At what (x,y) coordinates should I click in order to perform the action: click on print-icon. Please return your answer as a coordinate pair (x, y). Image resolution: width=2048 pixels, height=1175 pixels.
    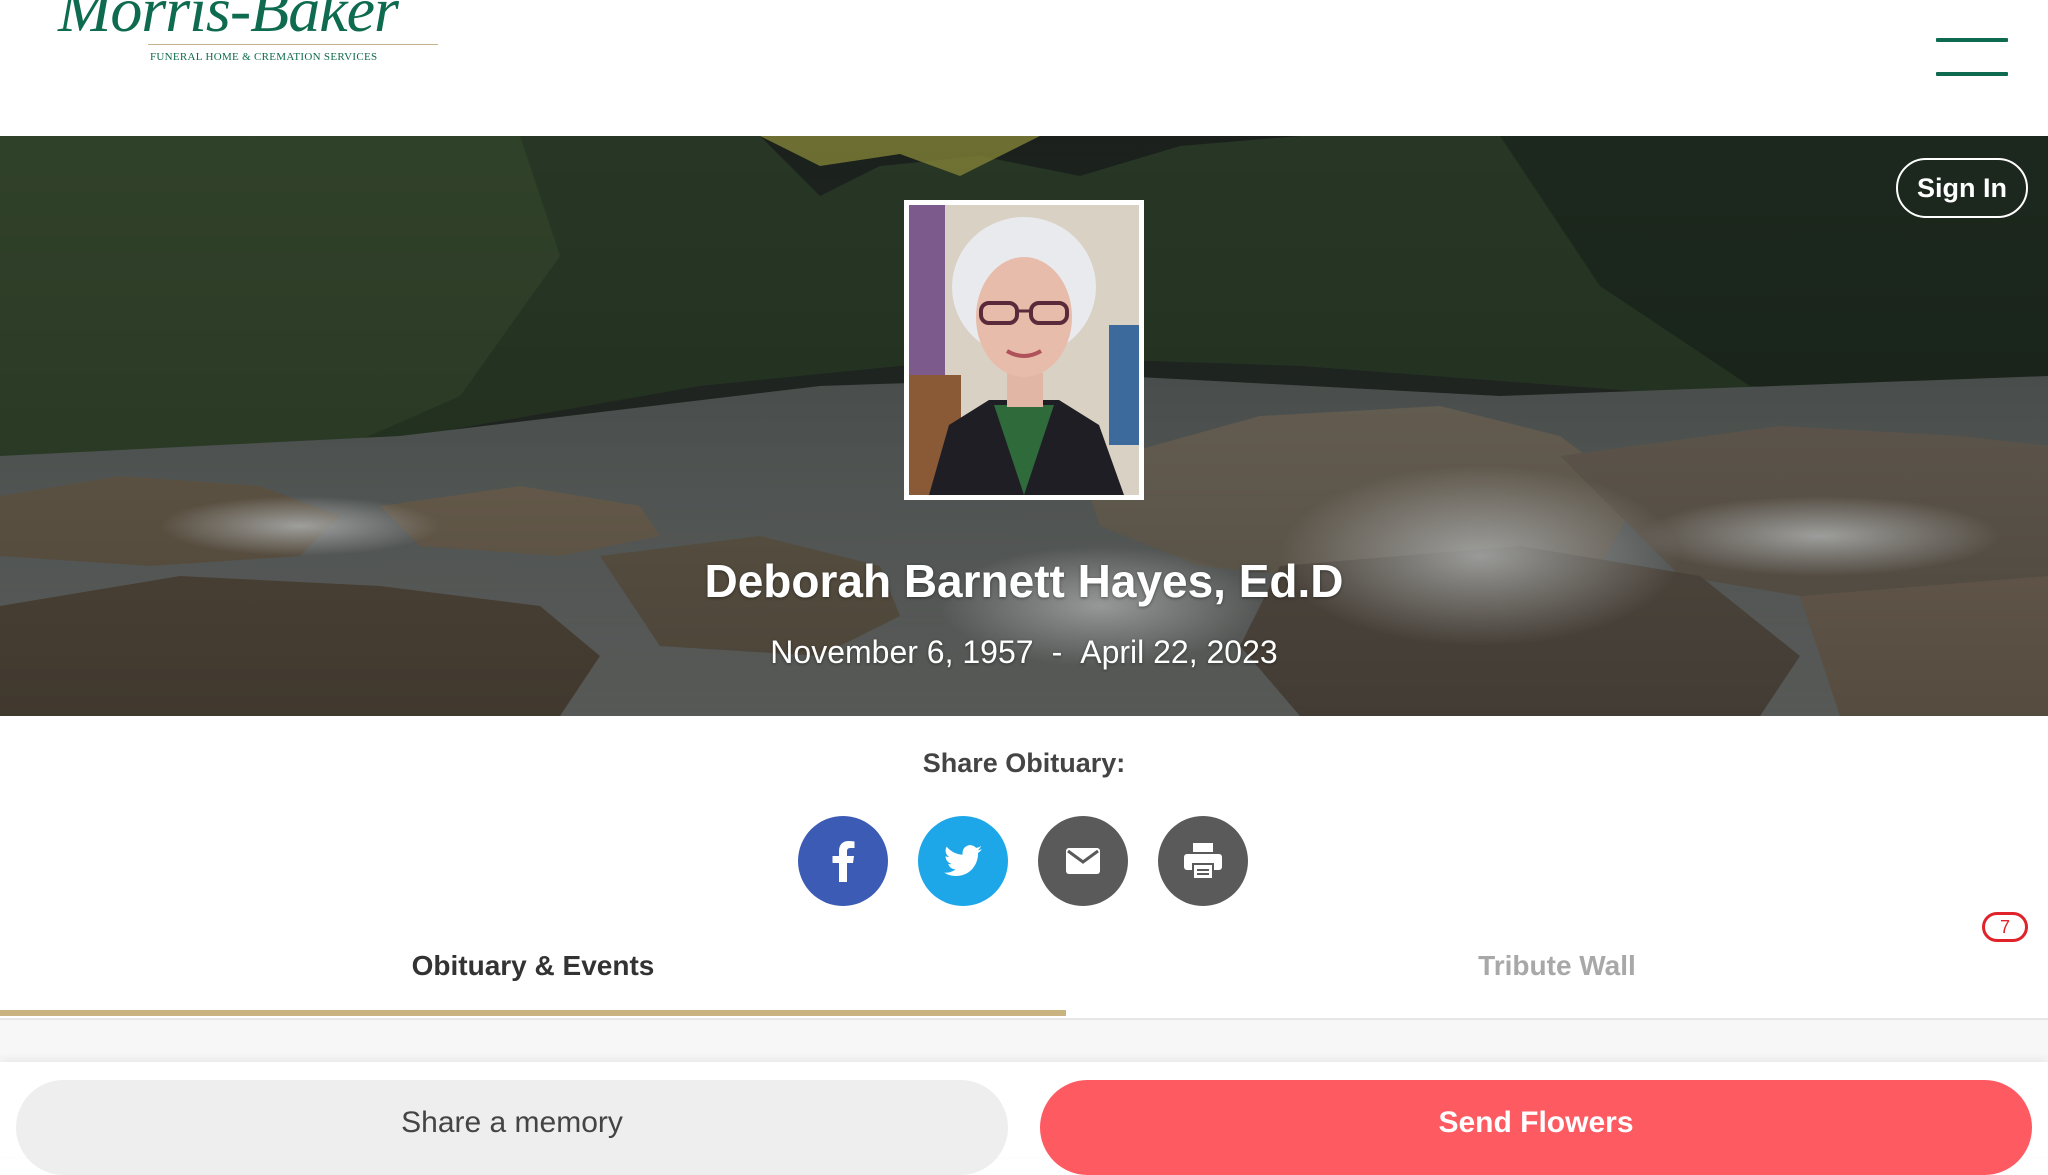
    Looking at the image, I should click on (1203, 861).